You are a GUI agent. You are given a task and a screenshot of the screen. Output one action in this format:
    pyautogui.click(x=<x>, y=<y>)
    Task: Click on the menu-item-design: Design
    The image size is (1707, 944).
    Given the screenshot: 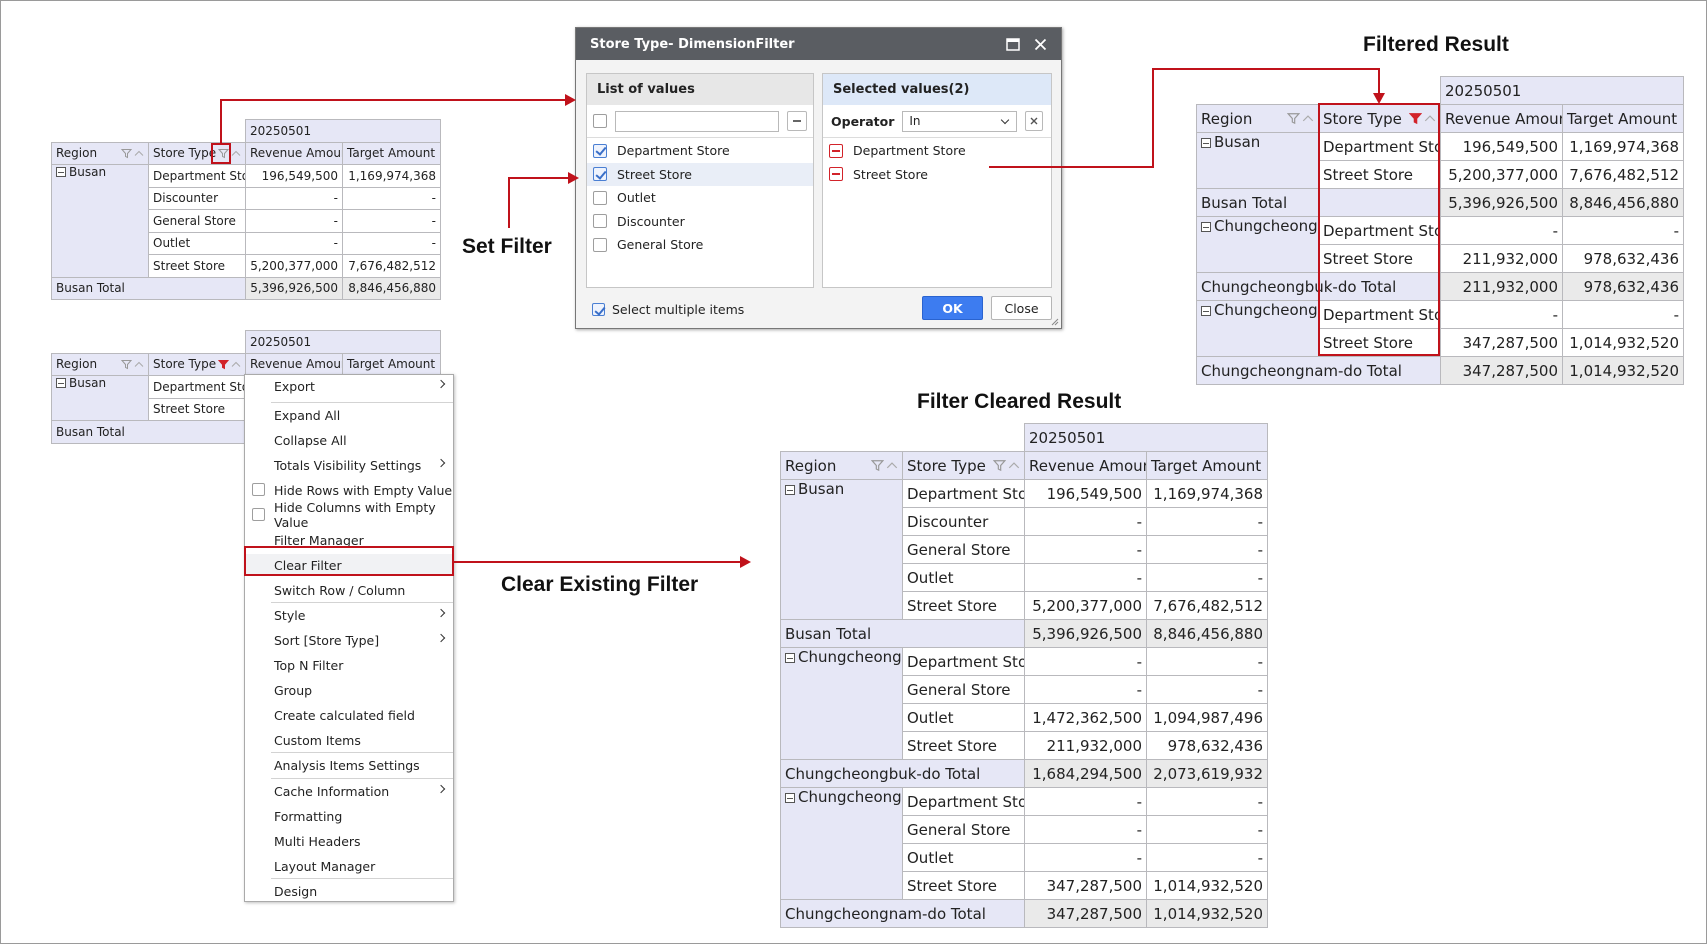 What is the action you would take?
    pyautogui.click(x=349, y=891)
    